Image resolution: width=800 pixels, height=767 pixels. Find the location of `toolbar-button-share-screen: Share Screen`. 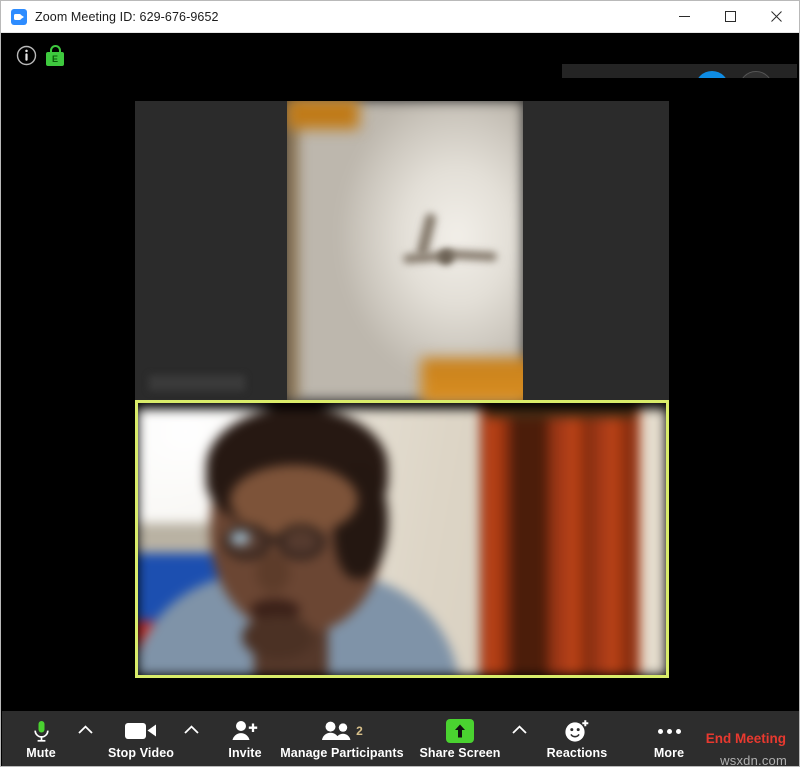

toolbar-button-share-screen: Share Screen is located at coordinates (460, 738).